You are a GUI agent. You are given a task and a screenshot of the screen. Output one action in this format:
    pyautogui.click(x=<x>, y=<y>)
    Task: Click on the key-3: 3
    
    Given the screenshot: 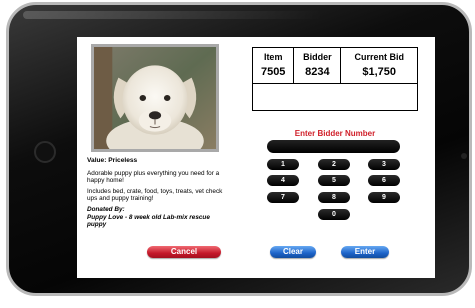 What is the action you would take?
    pyautogui.click(x=384, y=164)
    